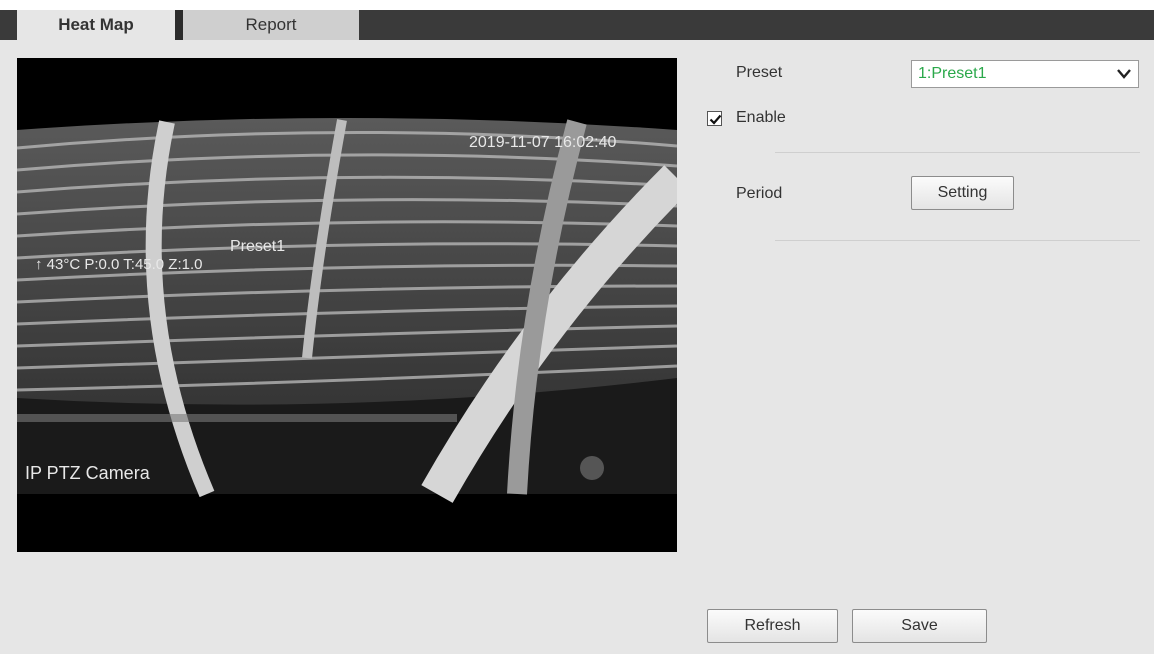 The image size is (1154, 654). Describe the element at coordinates (577, 5) in the screenshot. I see `top-strip` at that location.